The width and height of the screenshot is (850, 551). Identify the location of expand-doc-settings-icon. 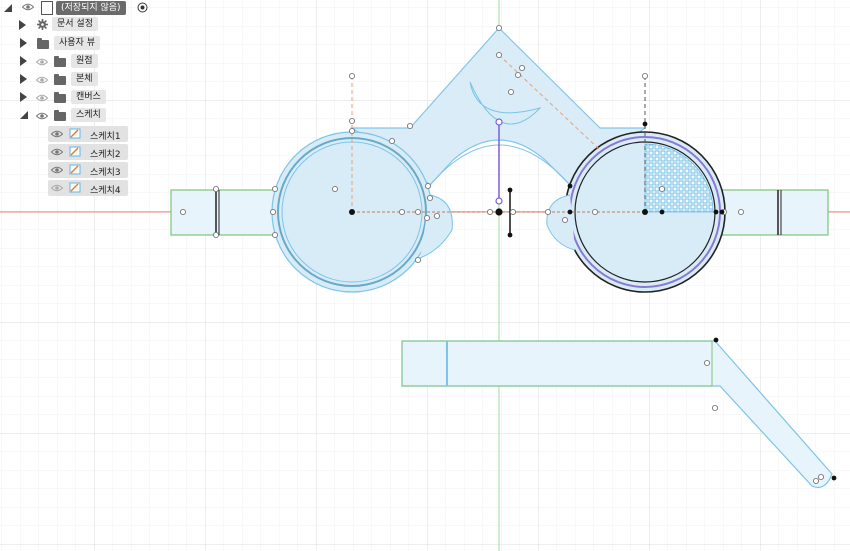
(23, 25).